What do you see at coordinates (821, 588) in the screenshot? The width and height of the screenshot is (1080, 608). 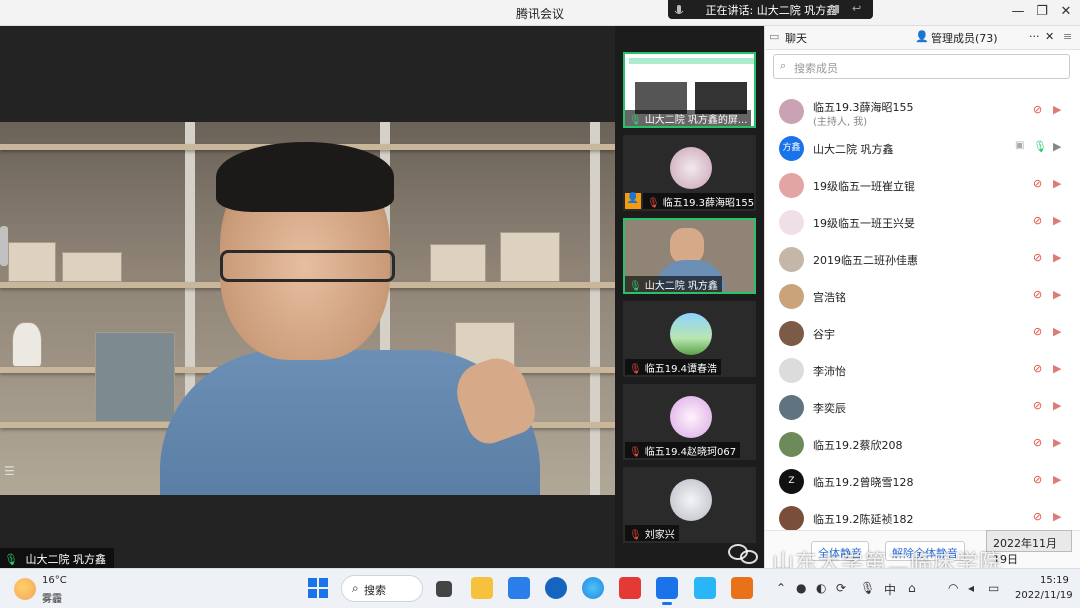 I see `tray-icon: ◐` at bounding box center [821, 588].